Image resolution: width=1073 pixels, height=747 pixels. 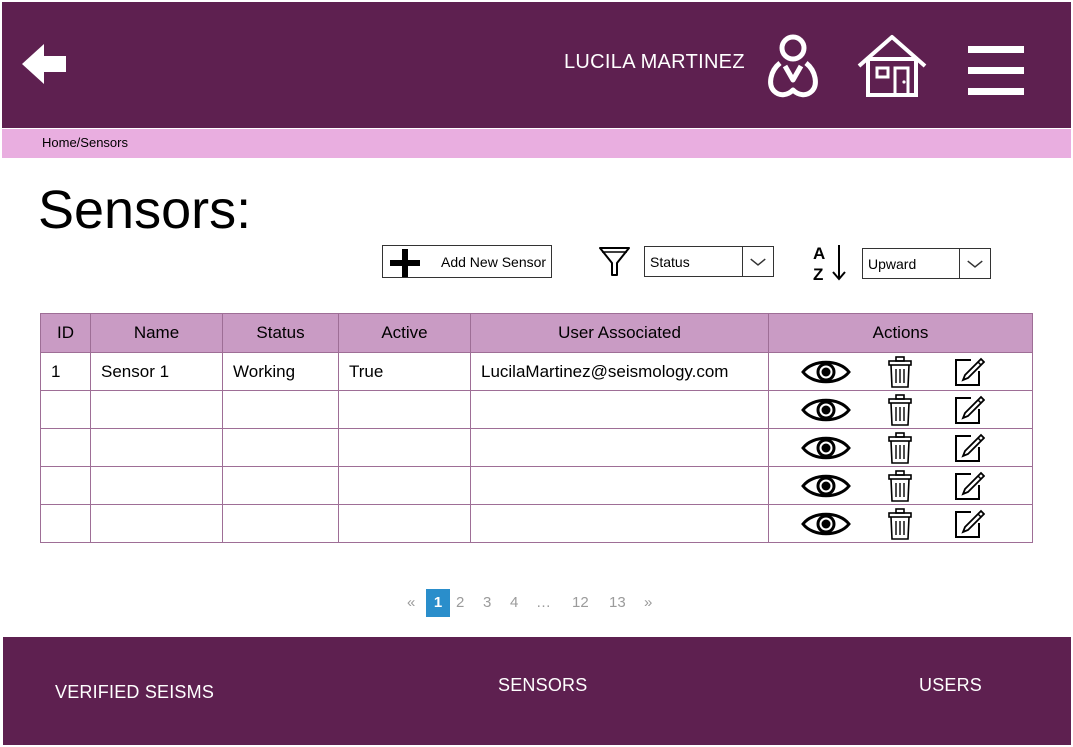 What do you see at coordinates (280, 333) in the screenshot?
I see `column-header-status: Status` at bounding box center [280, 333].